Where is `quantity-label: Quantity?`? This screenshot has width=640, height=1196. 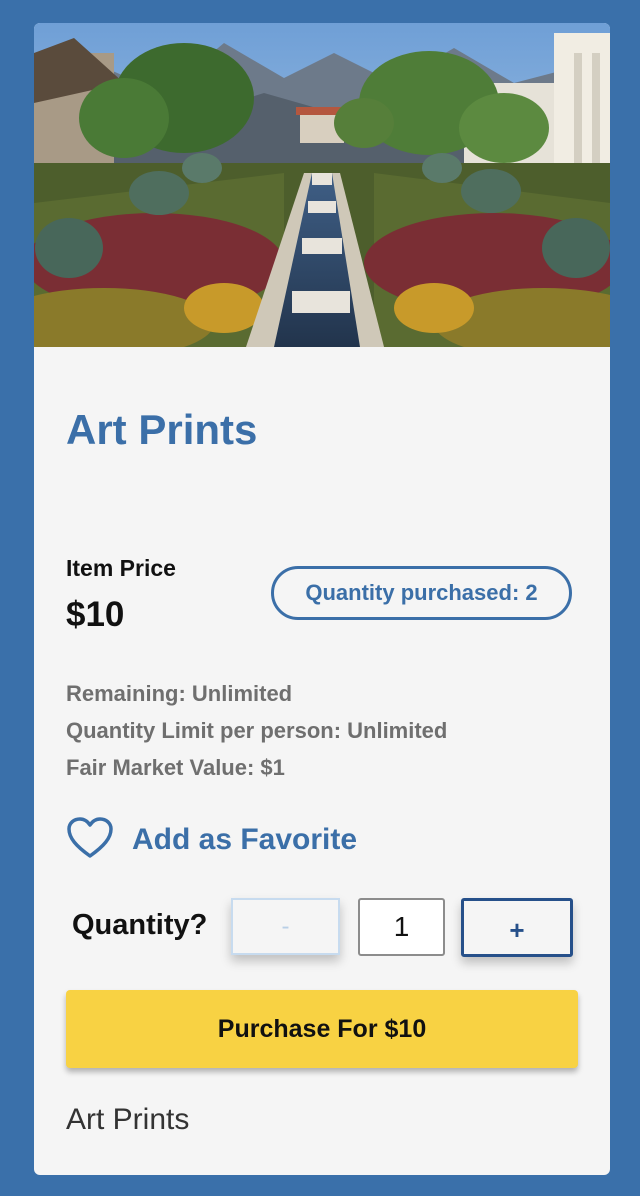
quantity-label: Quantity? is located at coordinates (140, 925).